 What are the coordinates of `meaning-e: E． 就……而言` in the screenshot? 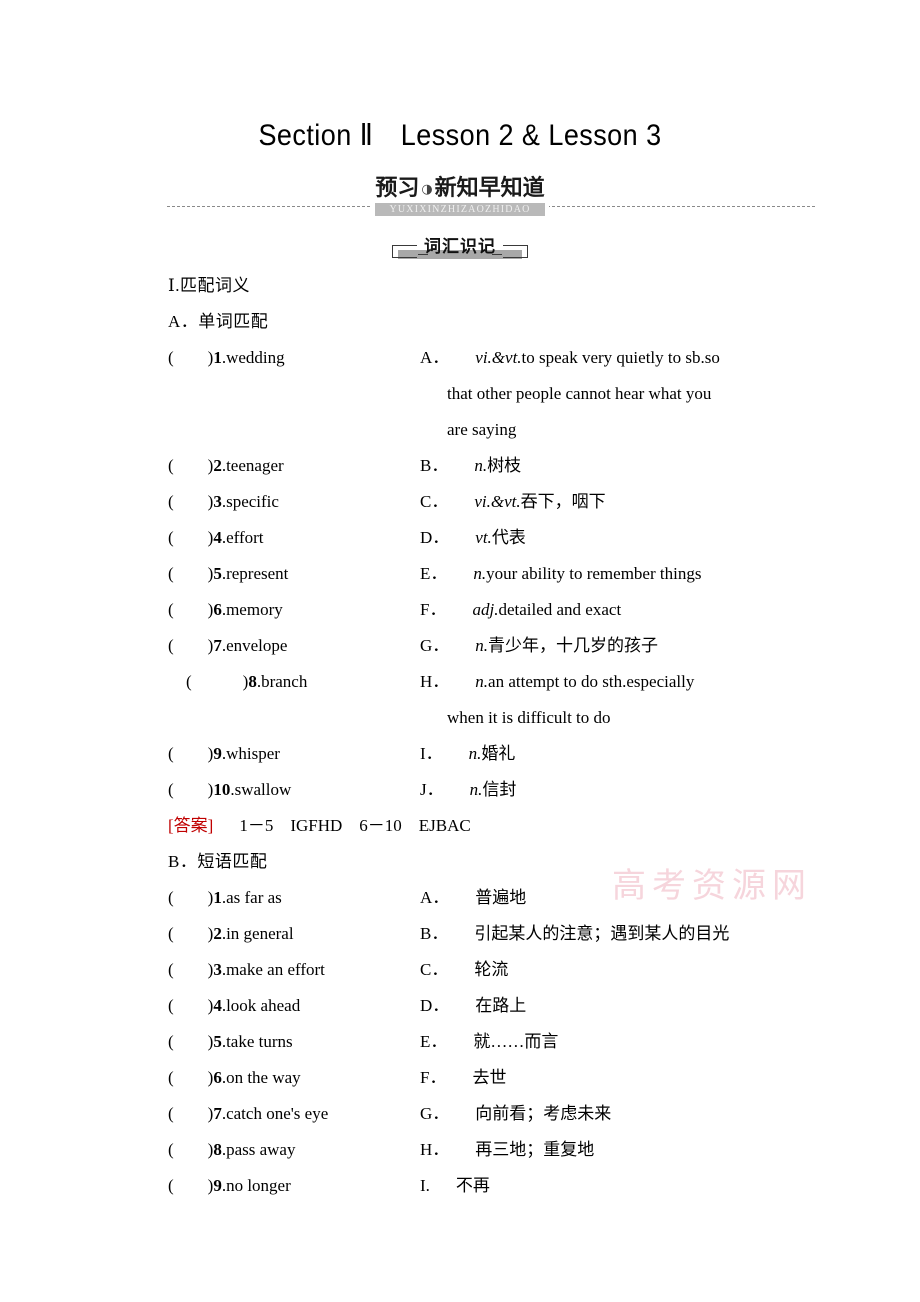 It's located at (489, 1041).